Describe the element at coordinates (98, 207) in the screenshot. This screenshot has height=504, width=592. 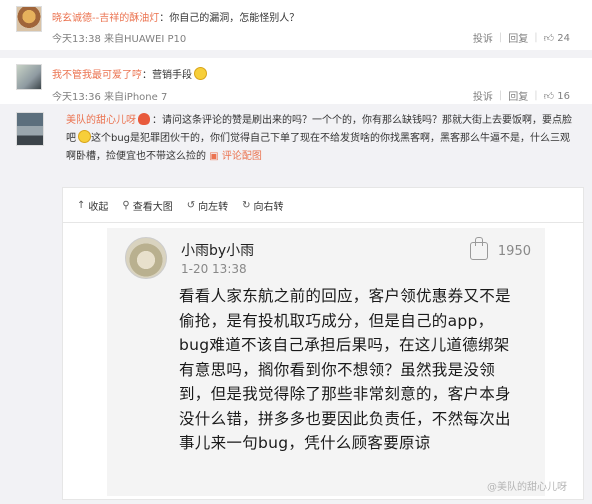
I see `collapse-label: 收起` at that location.